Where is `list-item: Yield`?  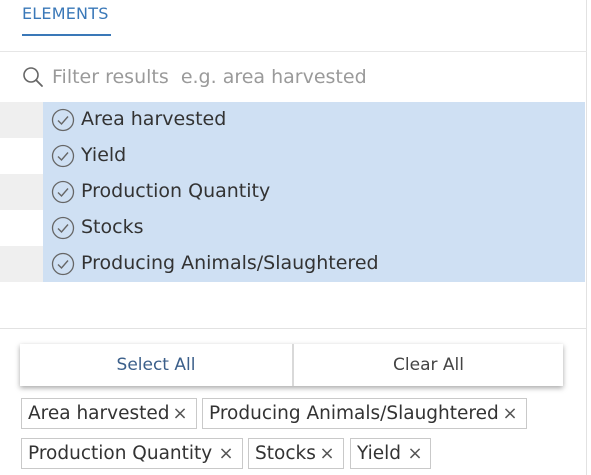 list-item: Yield is located at coordinates (293, 156).